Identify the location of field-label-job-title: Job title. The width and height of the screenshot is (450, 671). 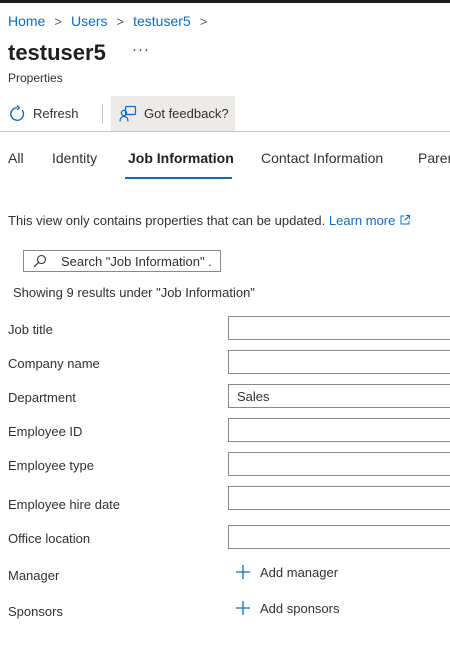
(30, 329).